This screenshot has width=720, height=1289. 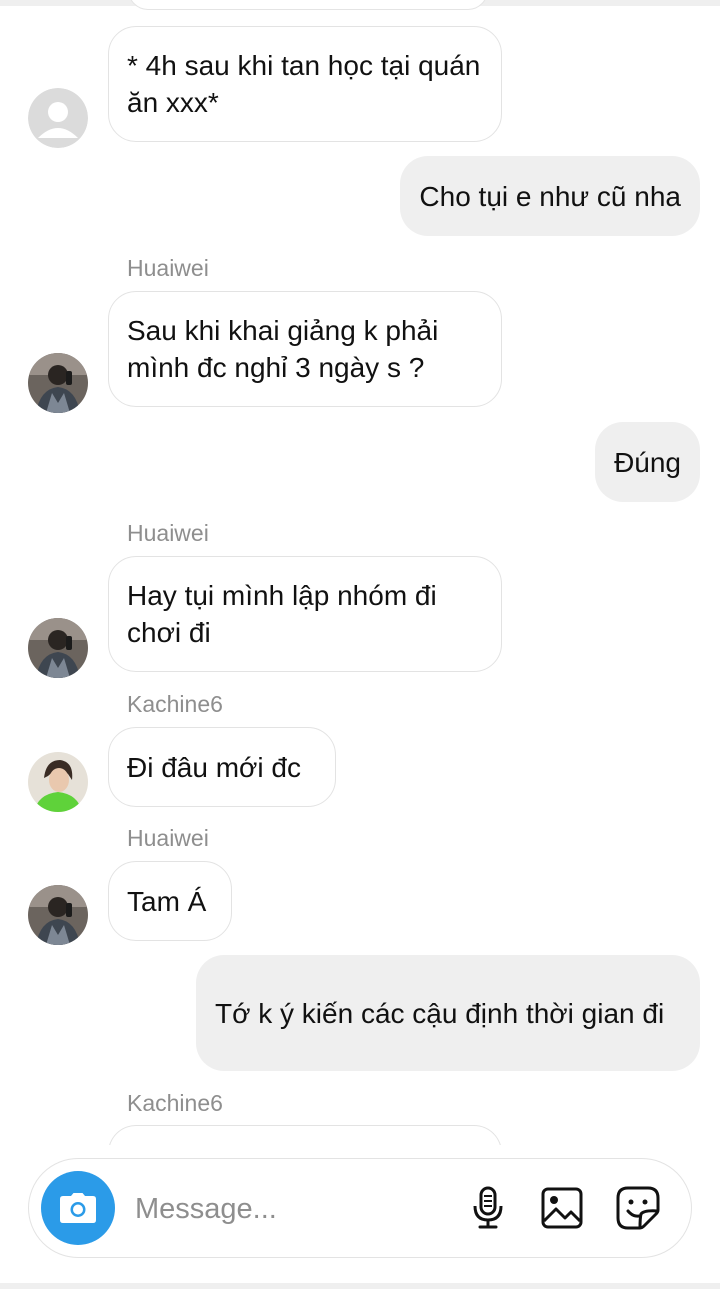 What do you see at coordinates (295, 1209) in the screenshot?
I see `message-input` at bounding box center [295, 1209].